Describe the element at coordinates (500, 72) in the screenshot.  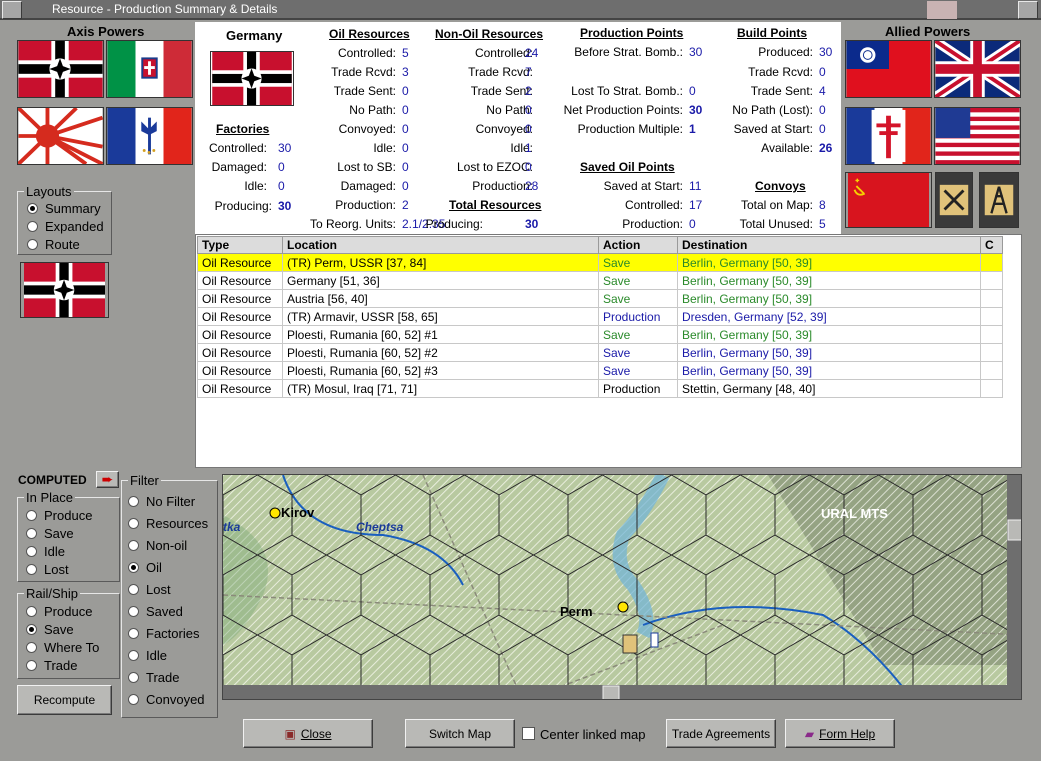
I see `nonoil-row-label: Trade Rcvd:` at that location.